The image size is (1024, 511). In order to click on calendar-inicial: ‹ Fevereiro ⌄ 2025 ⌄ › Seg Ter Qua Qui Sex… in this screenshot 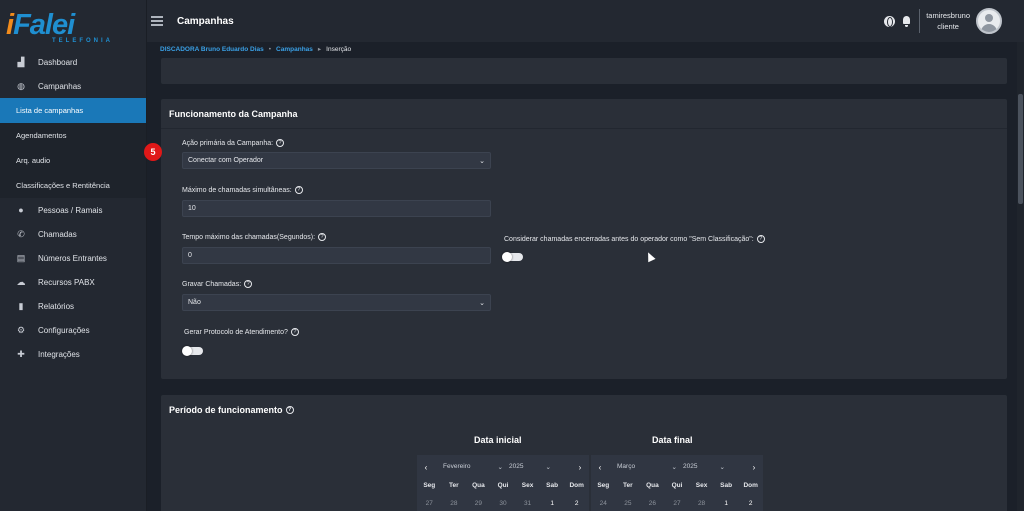, I will do `click(503, 483)`.